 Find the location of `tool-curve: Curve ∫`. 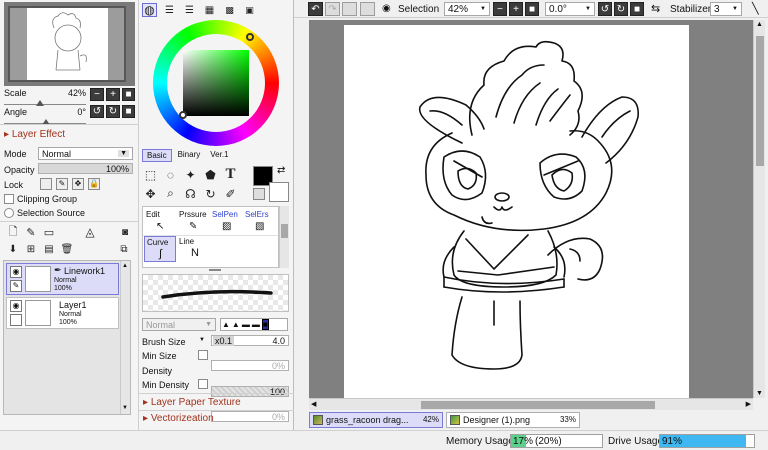

tool-curve: Curve ∫ is located at coordinates (160, 249).